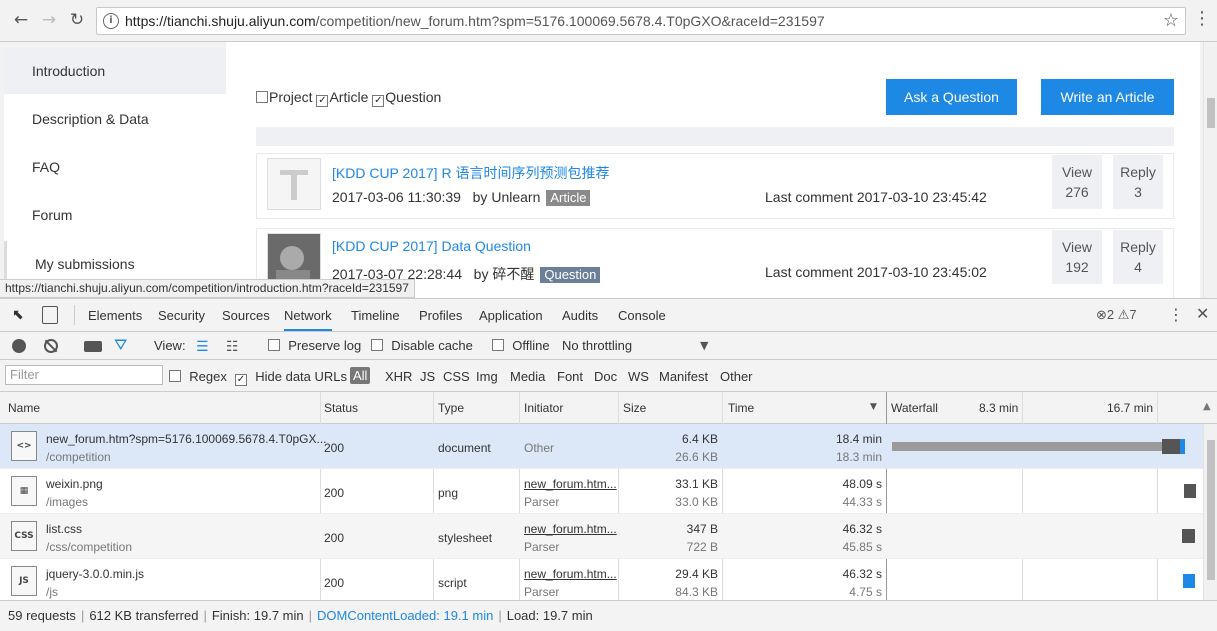  Describe the element at coordinates (1210, 170) in the screenshot. I see `page-scrollbar` at that location.